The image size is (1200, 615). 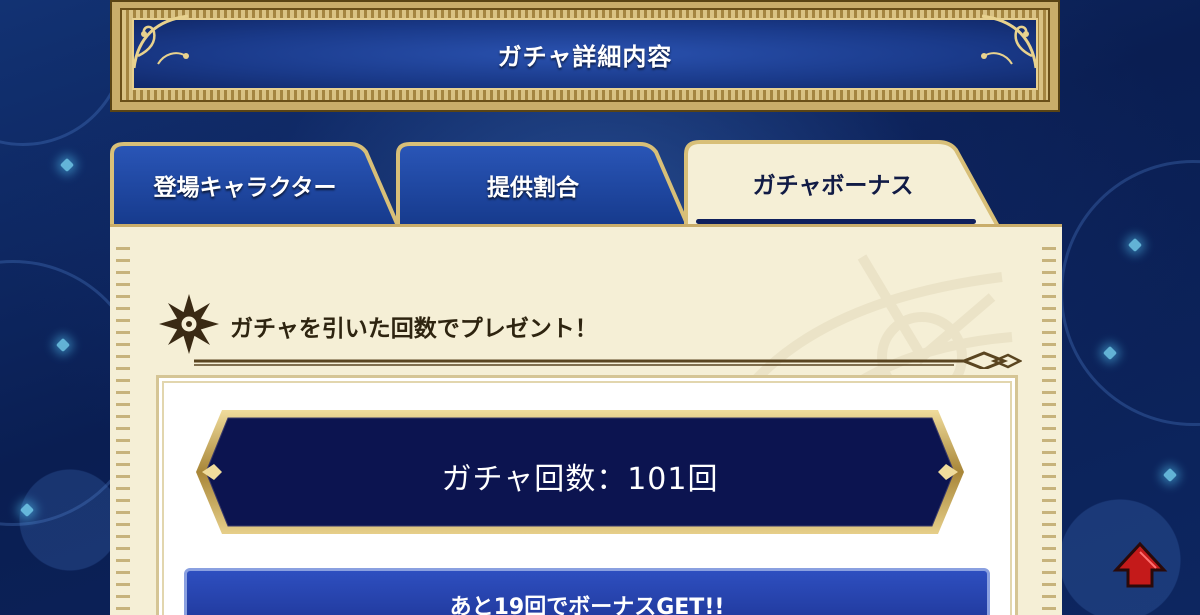 What do you see at coordinates (587, 605) in the screenshot?
I see `next-bonus-text: あと19回でボーナスGET!!` at bounding box center [587, 605].